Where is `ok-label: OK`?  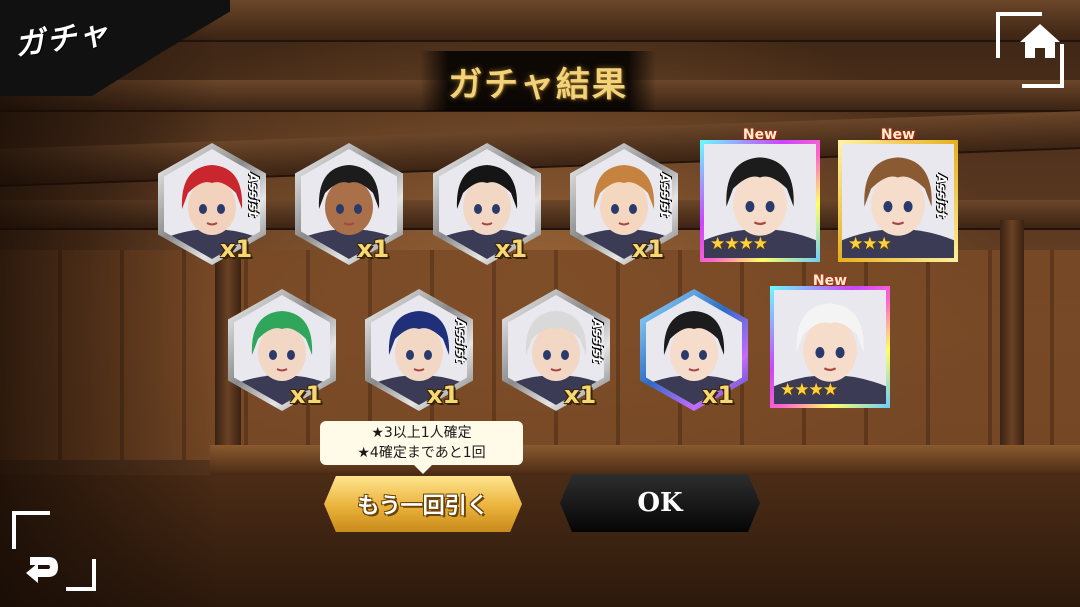 ok-label: OK is located at coordinates (660, 503).